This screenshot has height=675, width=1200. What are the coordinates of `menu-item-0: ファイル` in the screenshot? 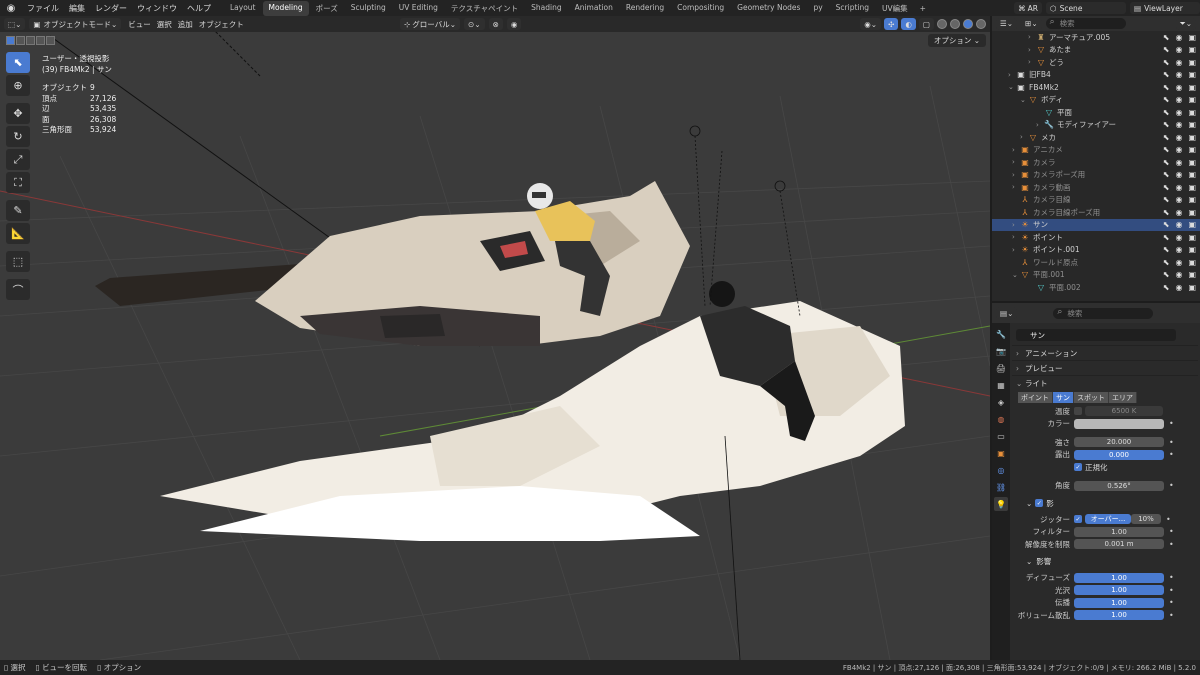 It's located at (43, 8).